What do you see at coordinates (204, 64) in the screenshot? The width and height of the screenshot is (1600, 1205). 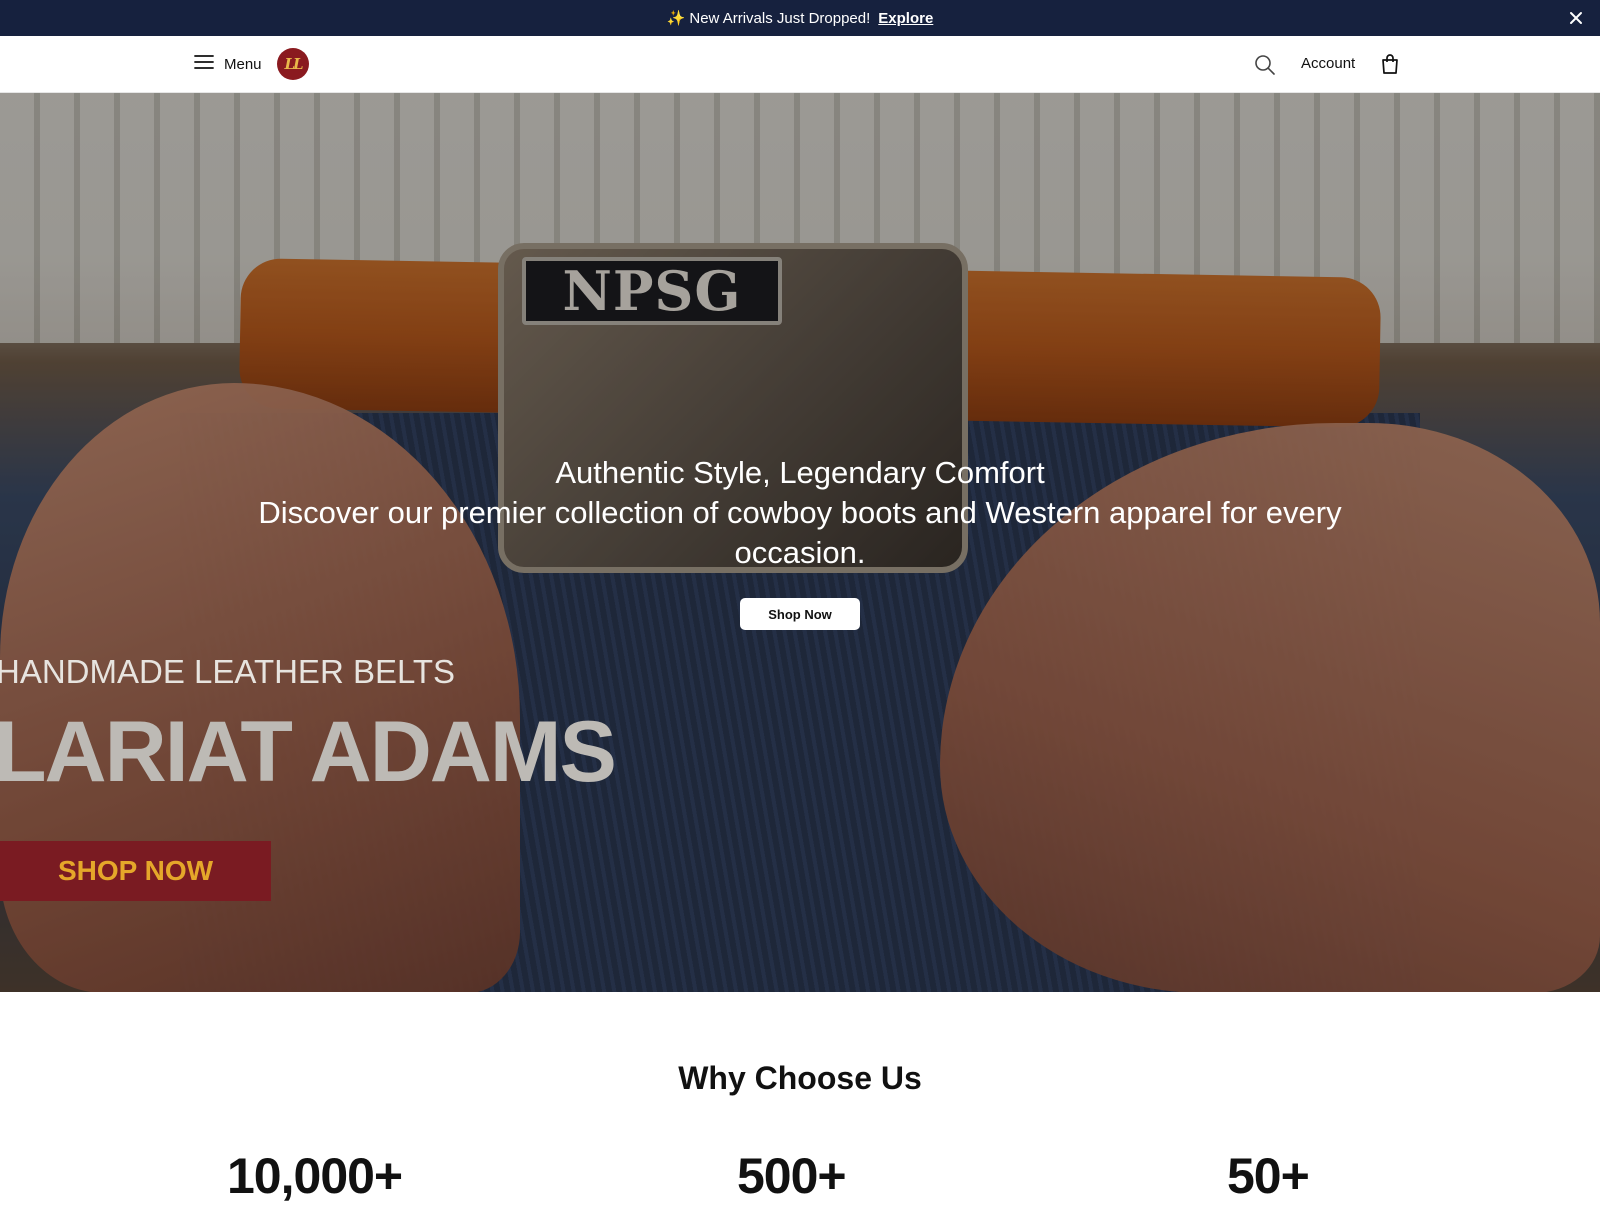 I see `menu-icon` at bounding box center [204, 64].